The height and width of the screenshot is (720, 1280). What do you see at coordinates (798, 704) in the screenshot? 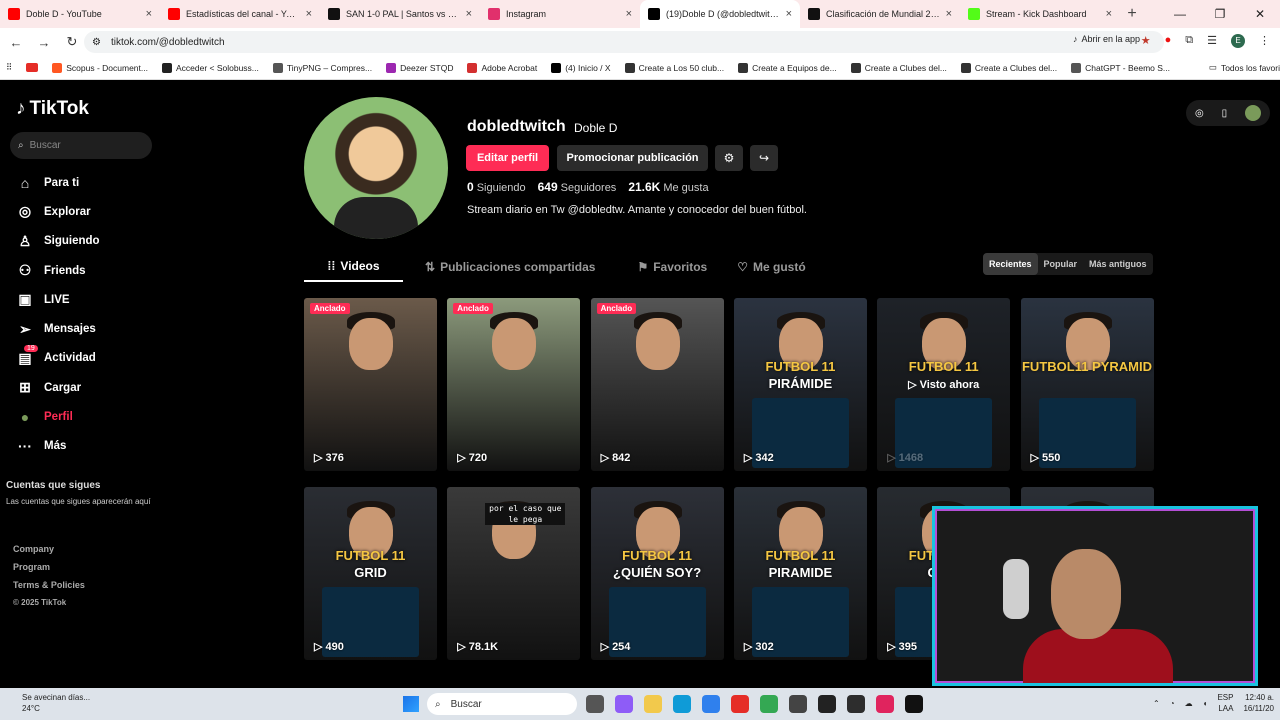
I see `gamepad-icon` at bounding box center [798, 704].